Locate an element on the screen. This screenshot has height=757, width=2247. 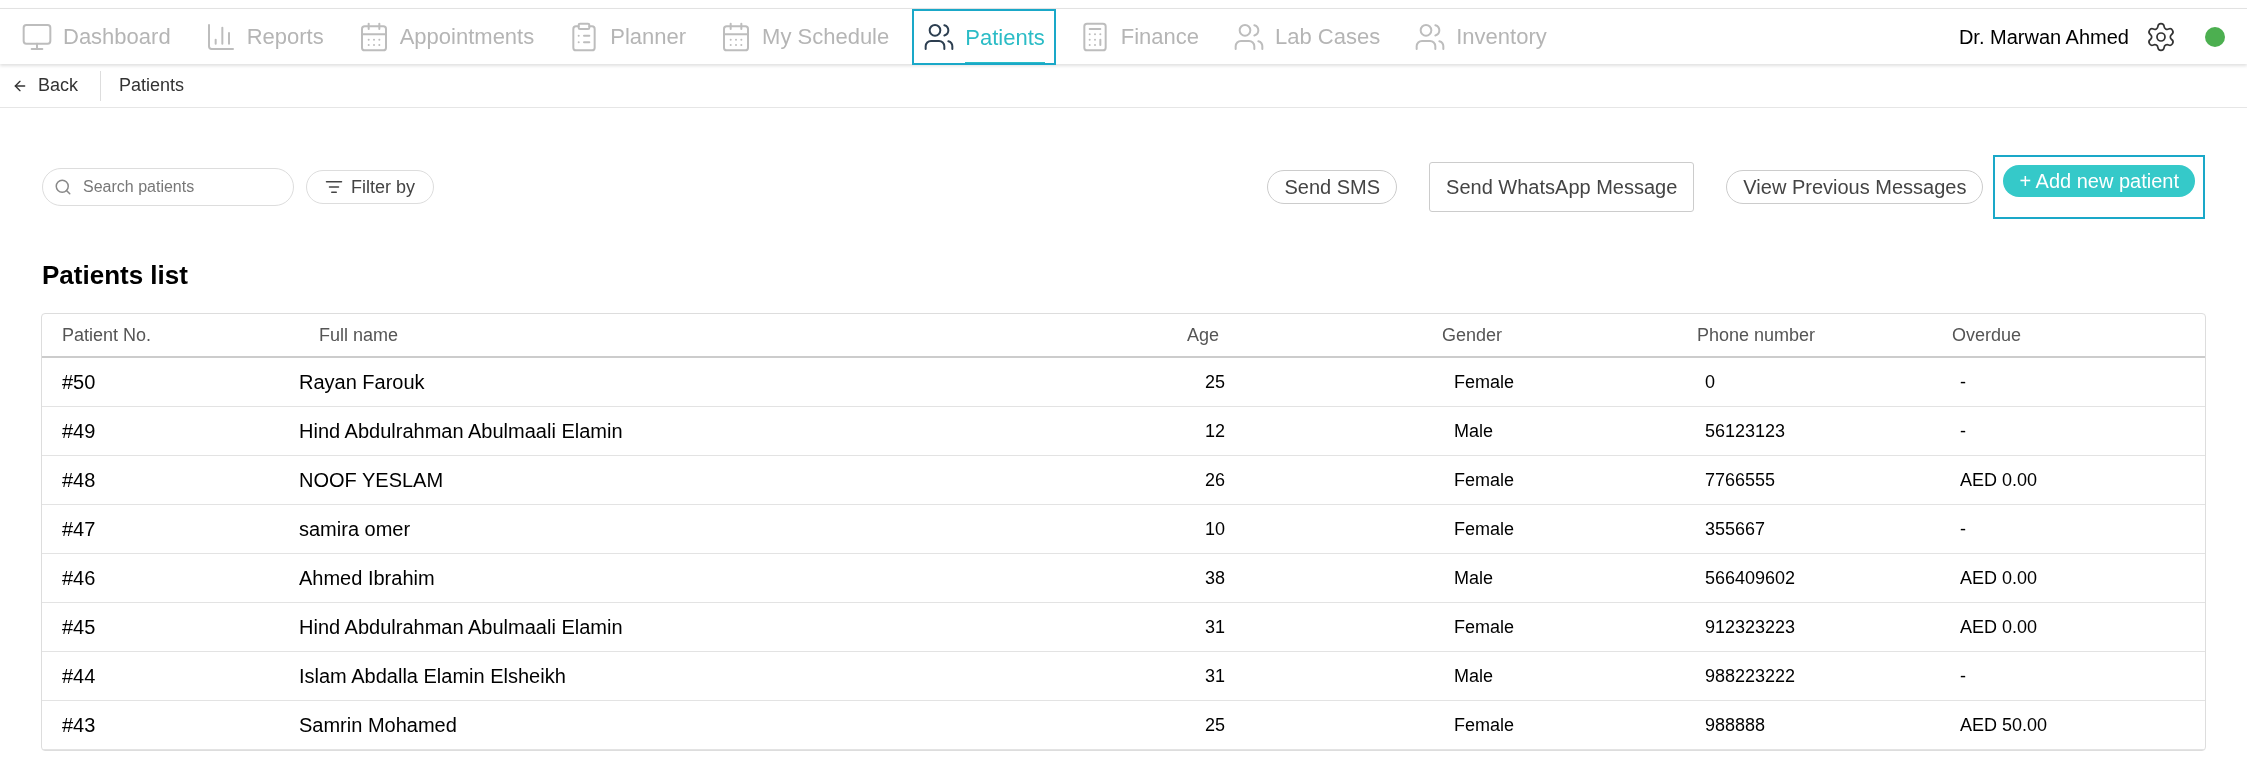
column-header: Gender is located at coordinates (1473, 335).